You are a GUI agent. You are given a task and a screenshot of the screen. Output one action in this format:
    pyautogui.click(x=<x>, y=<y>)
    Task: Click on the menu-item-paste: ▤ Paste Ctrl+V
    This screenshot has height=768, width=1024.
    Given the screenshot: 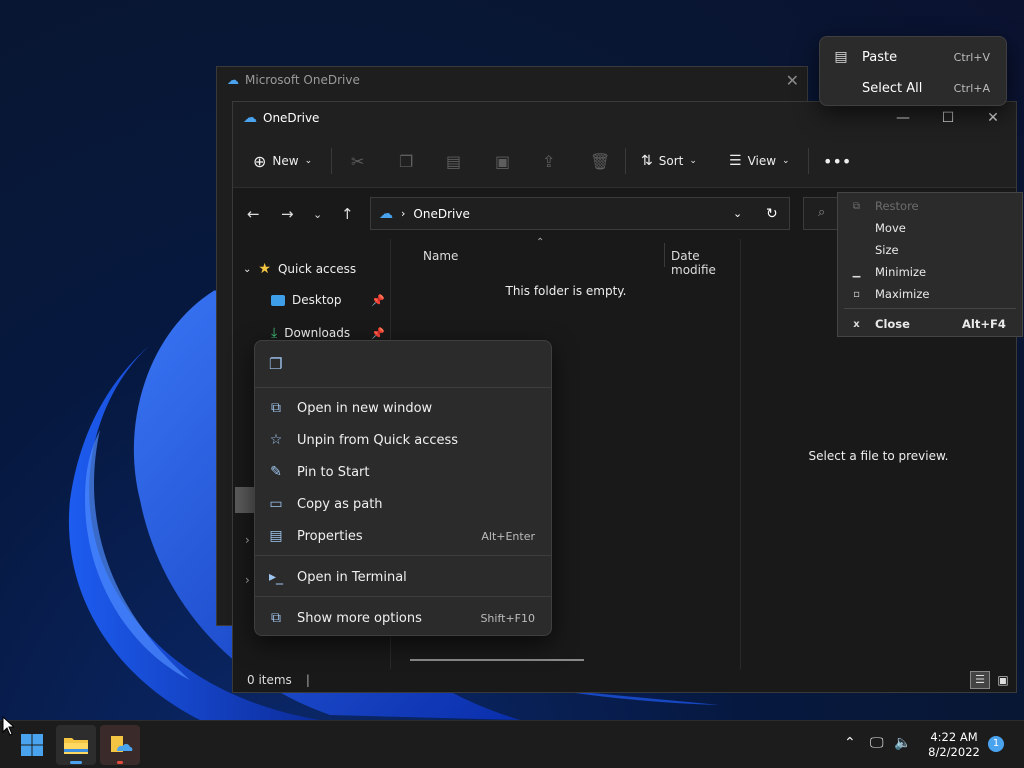 What is the action you would take?
    pyautogui.click(x=913, y=57)
    